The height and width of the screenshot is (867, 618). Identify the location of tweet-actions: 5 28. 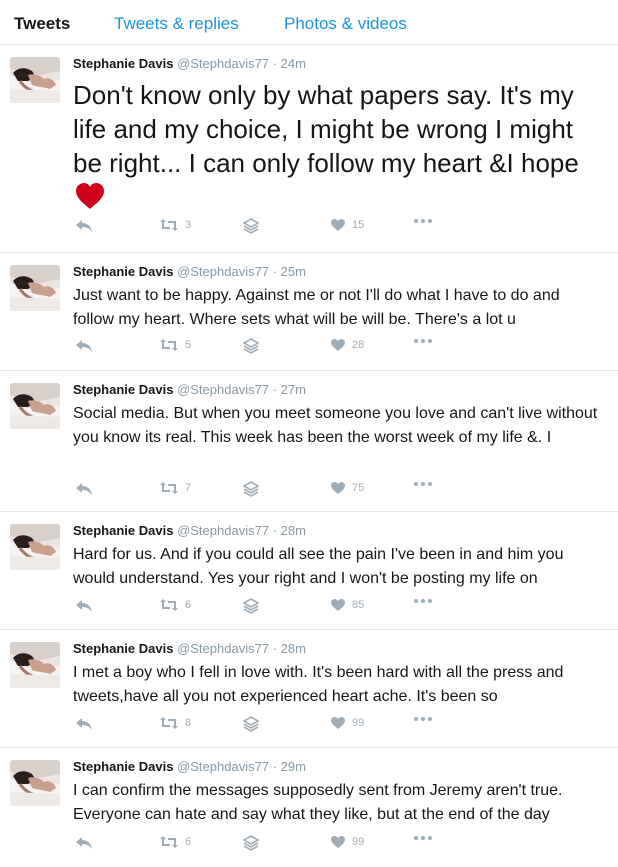
(333, 348).